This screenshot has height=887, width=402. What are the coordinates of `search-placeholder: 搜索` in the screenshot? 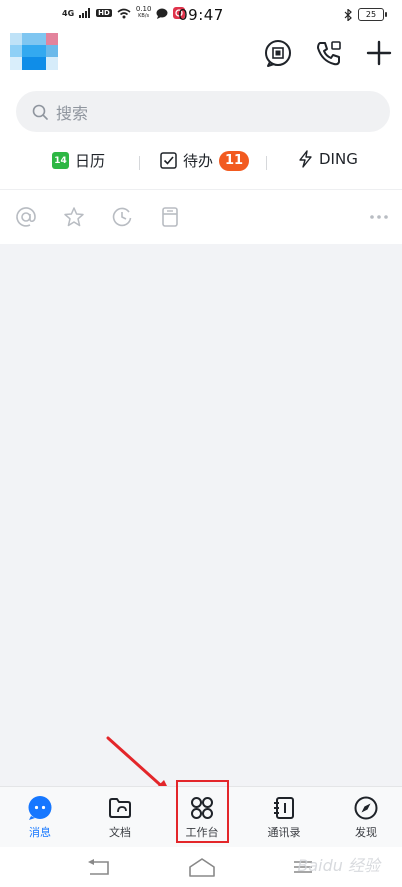 It's located at (72, 113).